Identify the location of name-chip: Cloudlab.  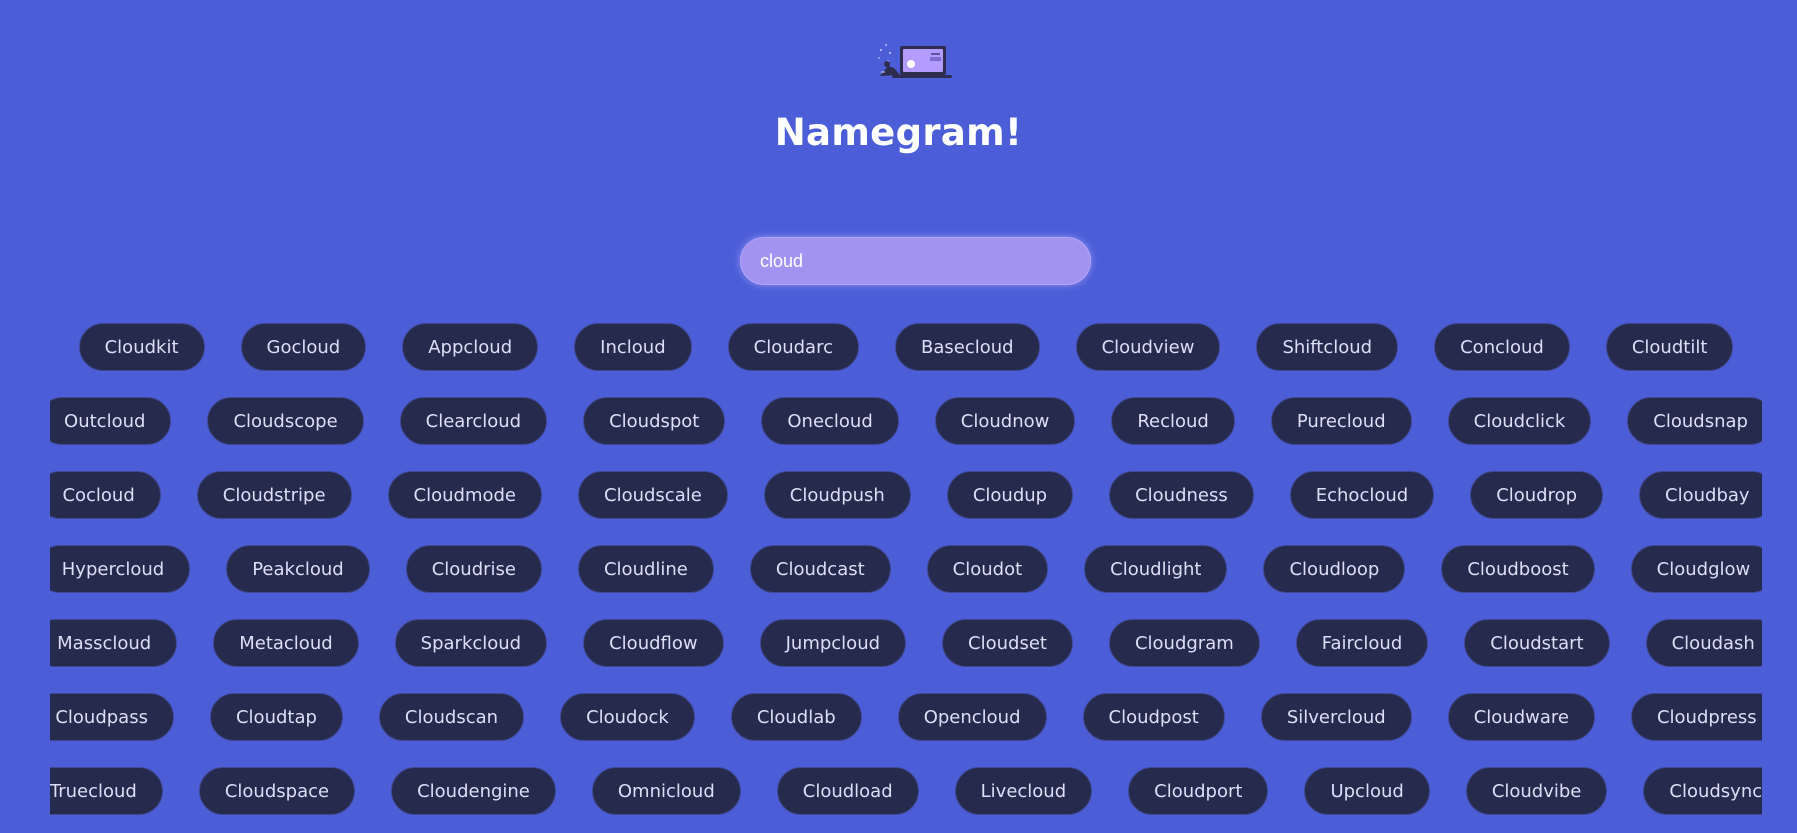
(796, 717).